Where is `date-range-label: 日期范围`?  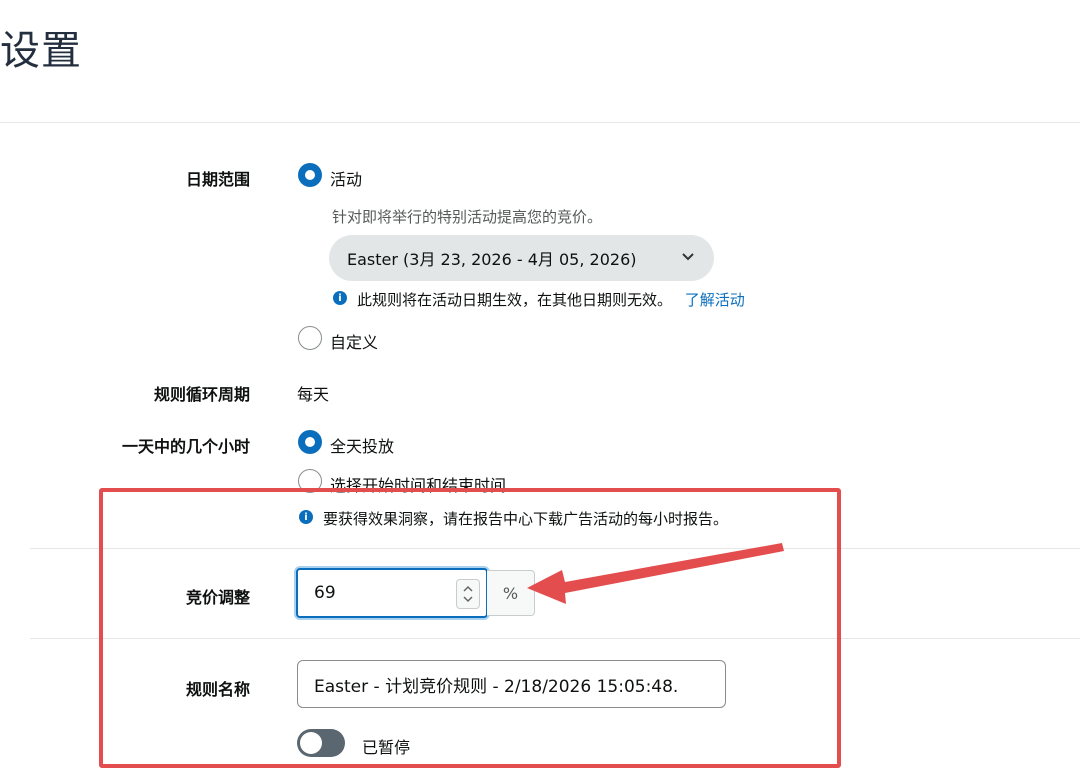
date-range-label: 日期范围 is located at coordinates (217, 179).